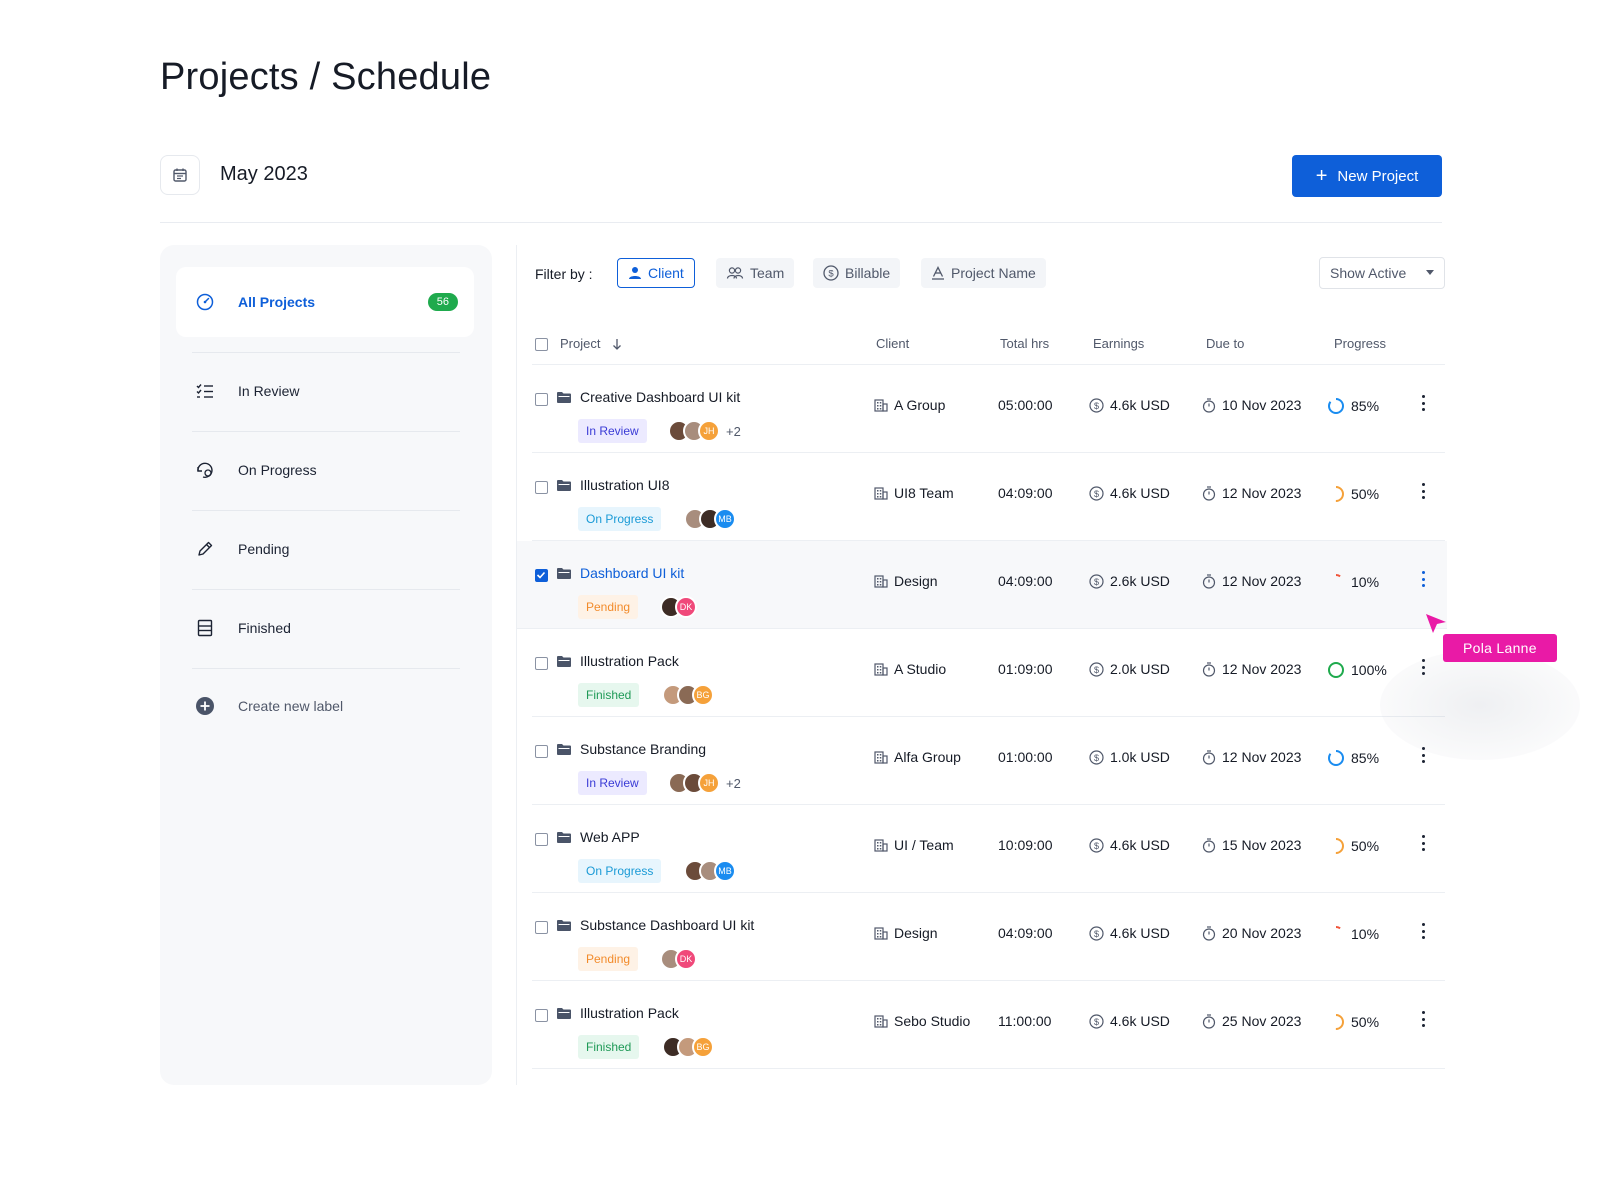  What do you see at coordinates (1024, 343) in the screenshot?
I see `column-header-total-hrs: Total hrs` at bounding box center [1024, 343].